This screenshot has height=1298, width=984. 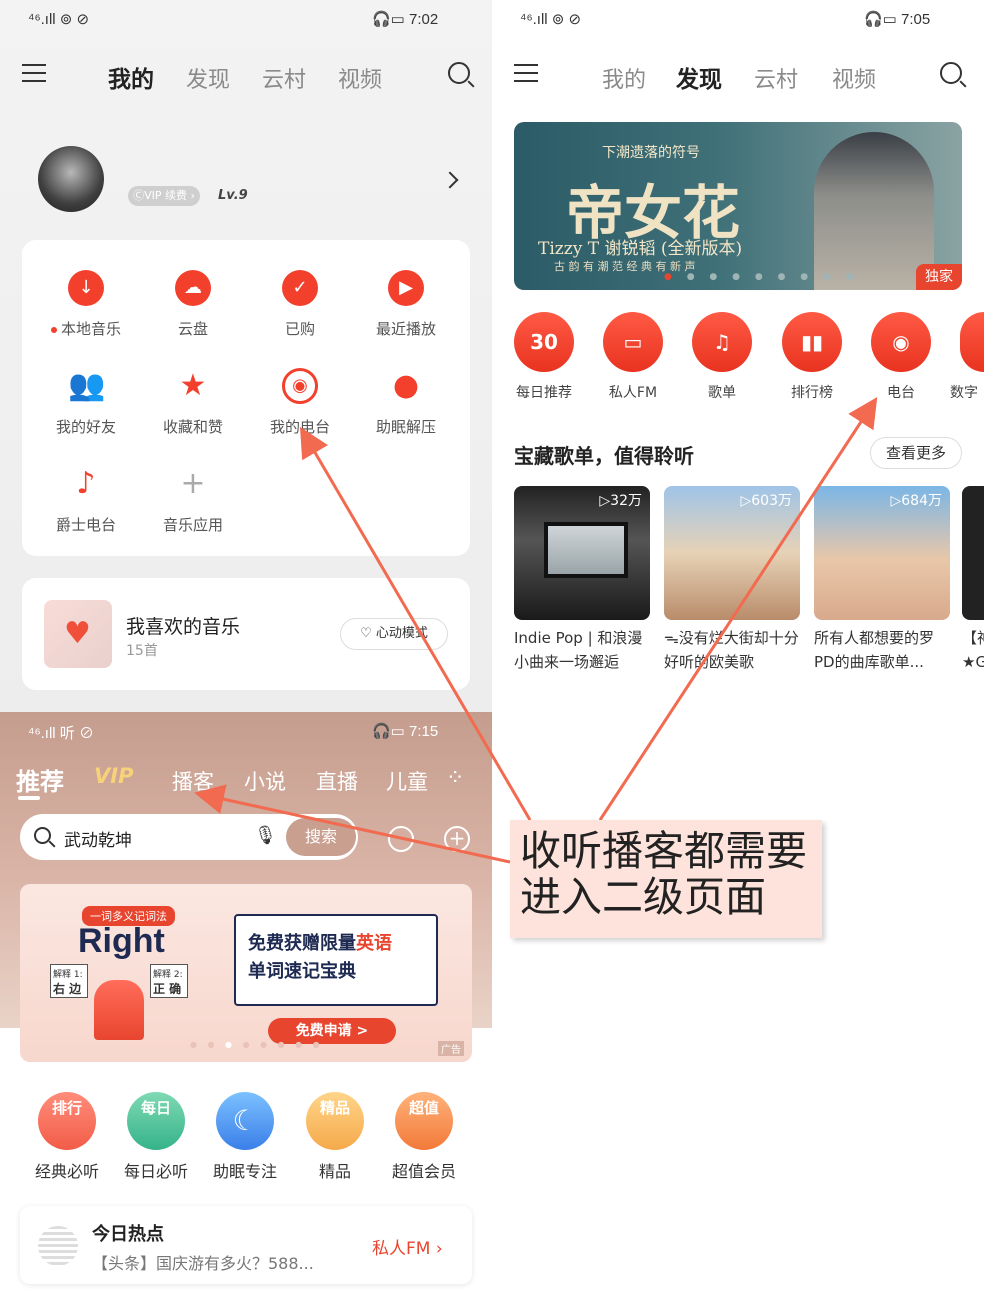 What do you see at coordinates (633, 342) in the screenshot?
I see `private-fm-icon: ▭` at bounding box center [633, 342].